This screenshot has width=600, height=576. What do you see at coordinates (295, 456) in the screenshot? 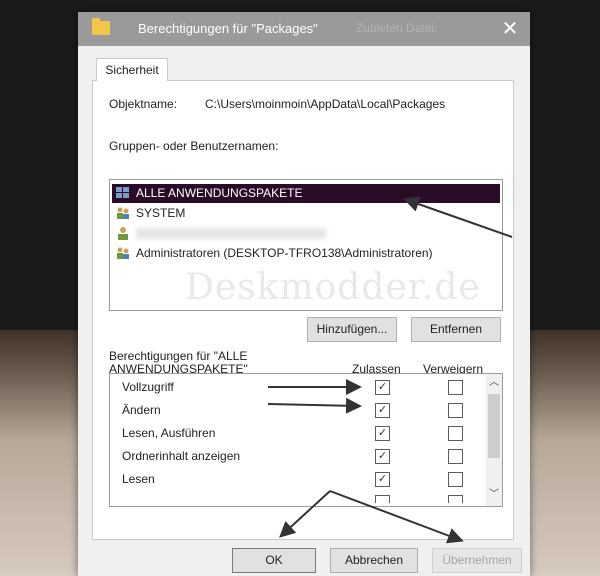
I see `table-row: Ordnerinhalt anzeigen ✓` at bounding box center [295, 456].